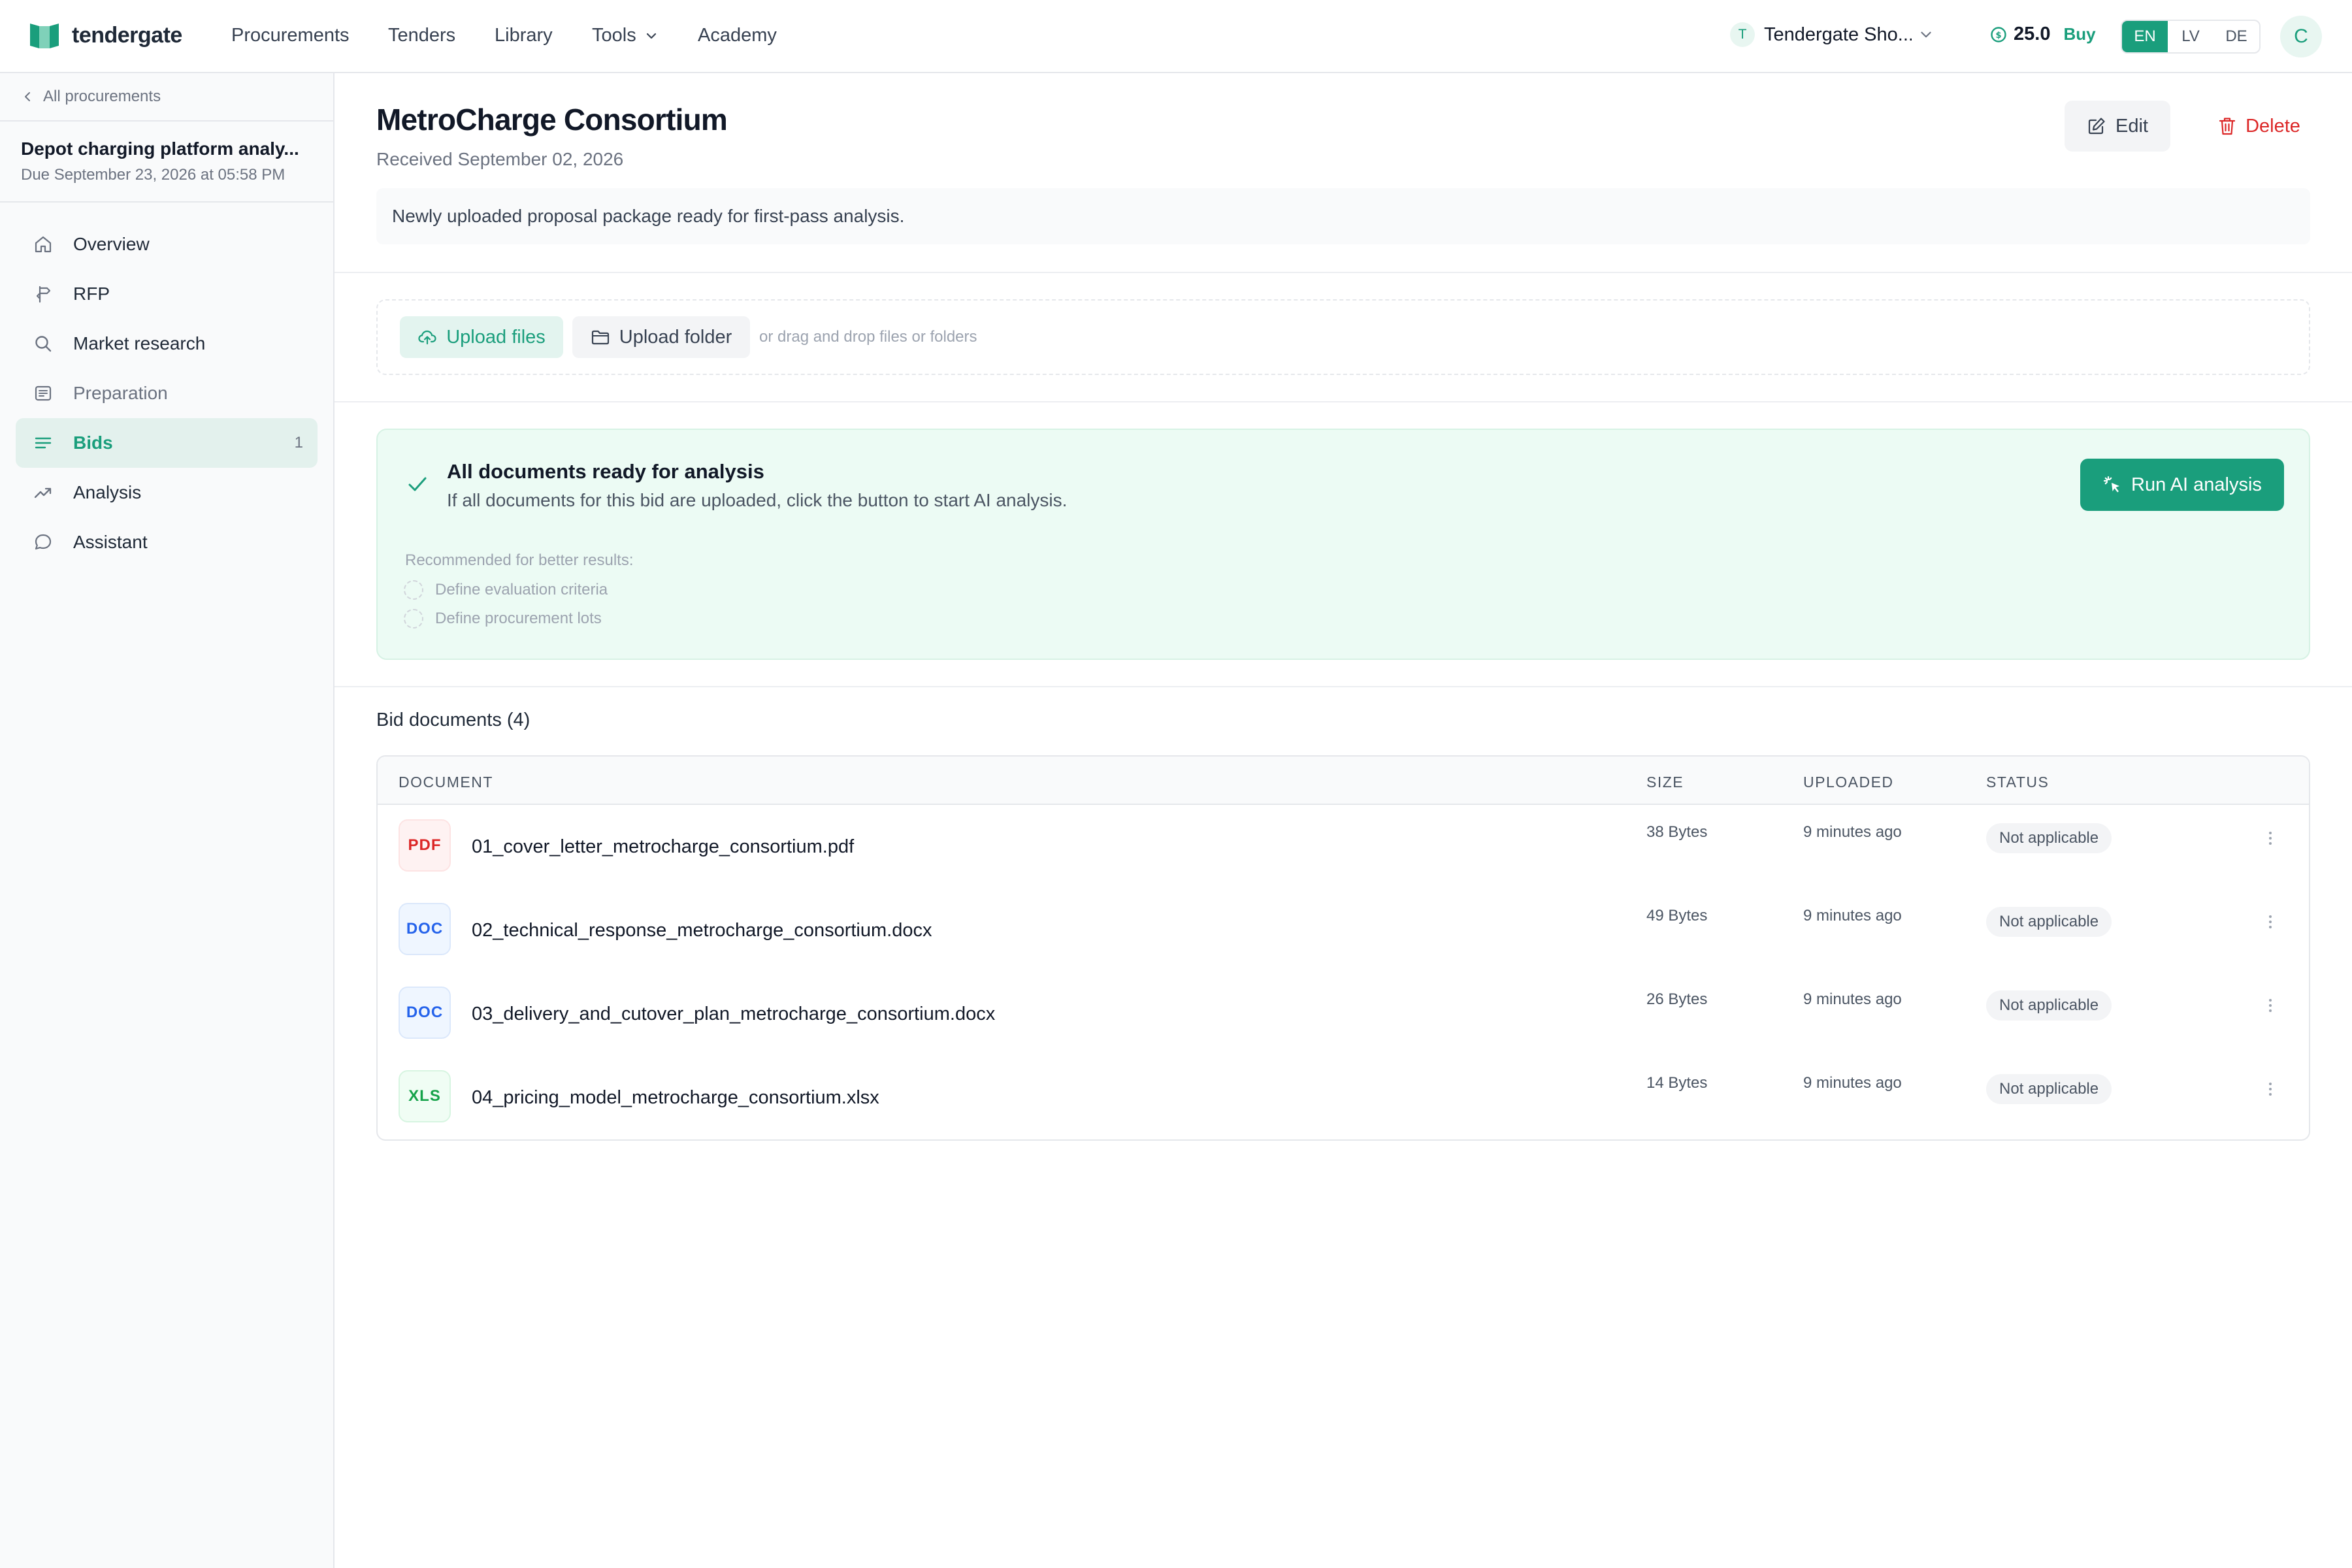  I want to click on home-icon, so click(43, 244).